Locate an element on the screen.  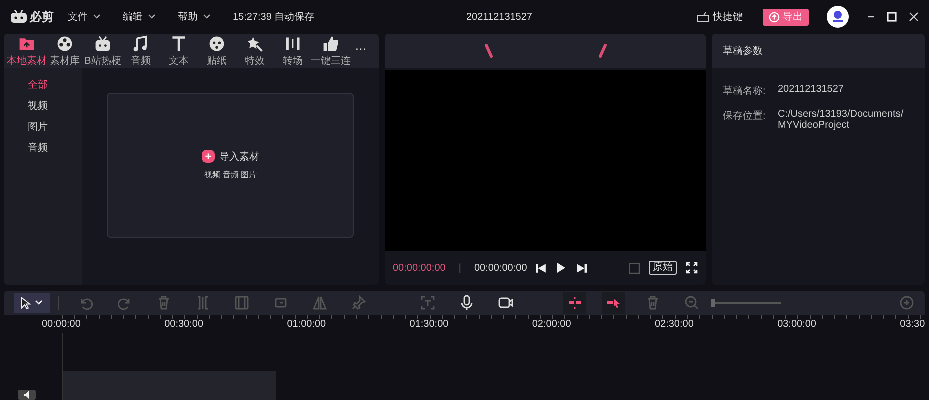
ruler-label: 03:00:00 is located at coordinates (798, 325).